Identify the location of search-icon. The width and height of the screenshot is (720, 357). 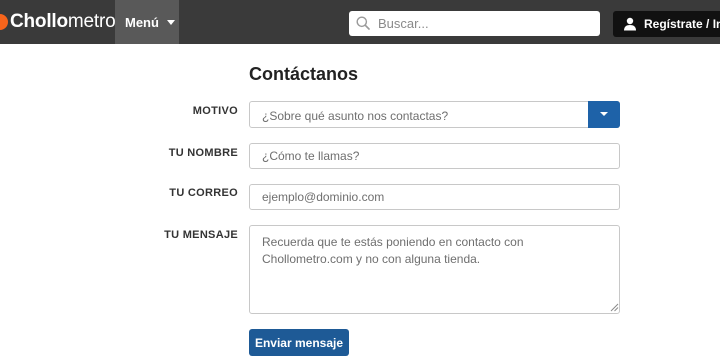
(363, 23).